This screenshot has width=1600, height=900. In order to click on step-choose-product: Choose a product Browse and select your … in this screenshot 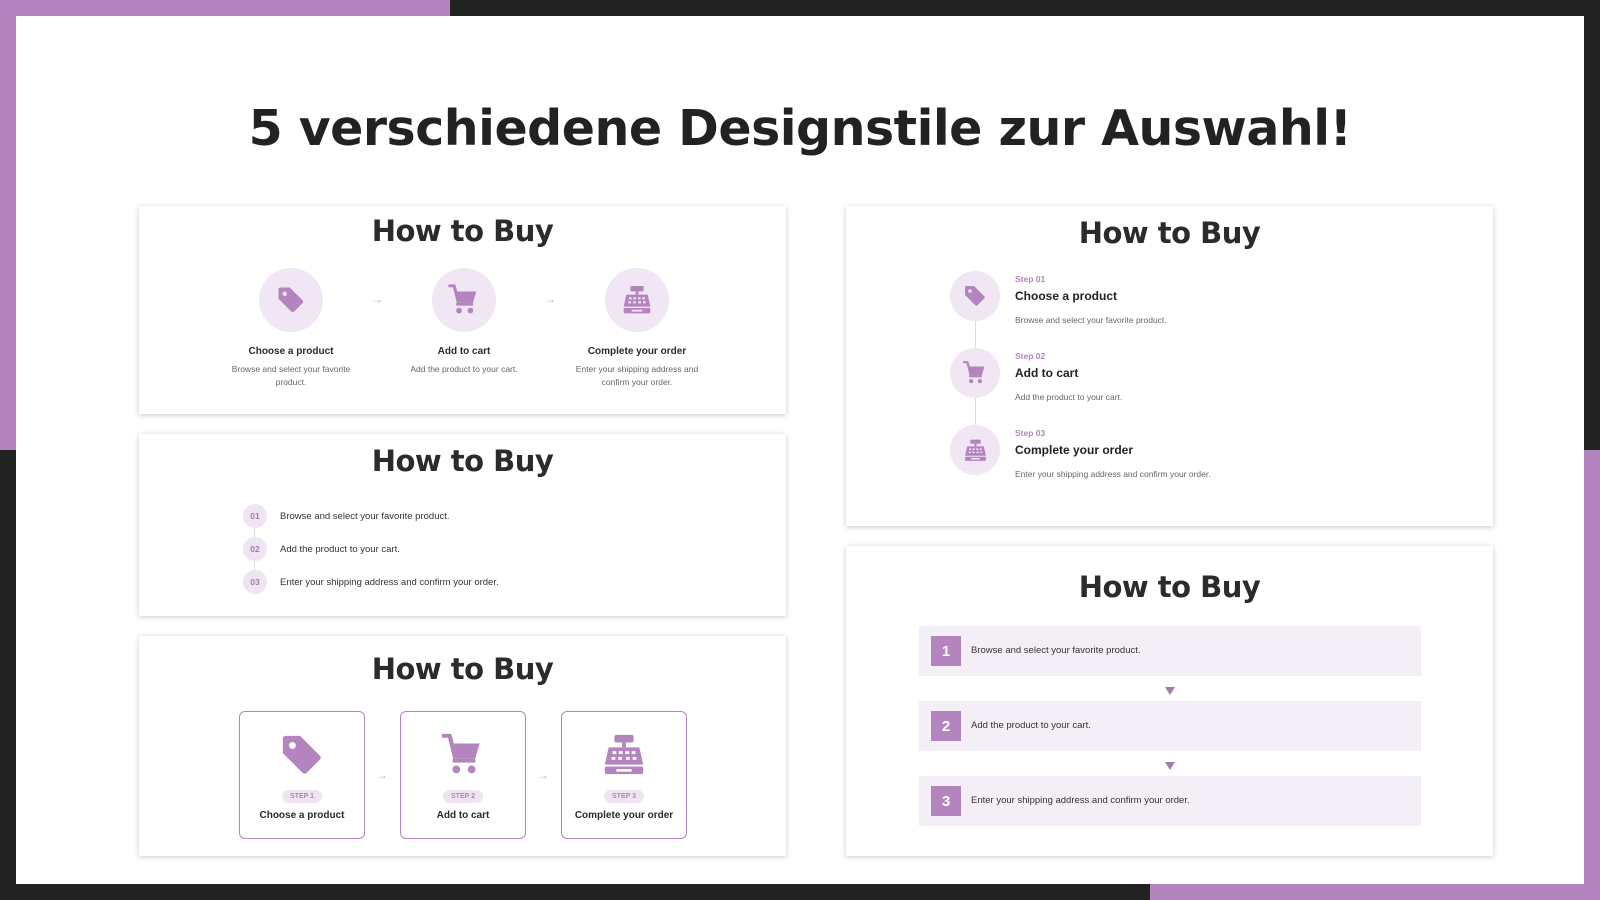, I will do `click(291, 328)`.